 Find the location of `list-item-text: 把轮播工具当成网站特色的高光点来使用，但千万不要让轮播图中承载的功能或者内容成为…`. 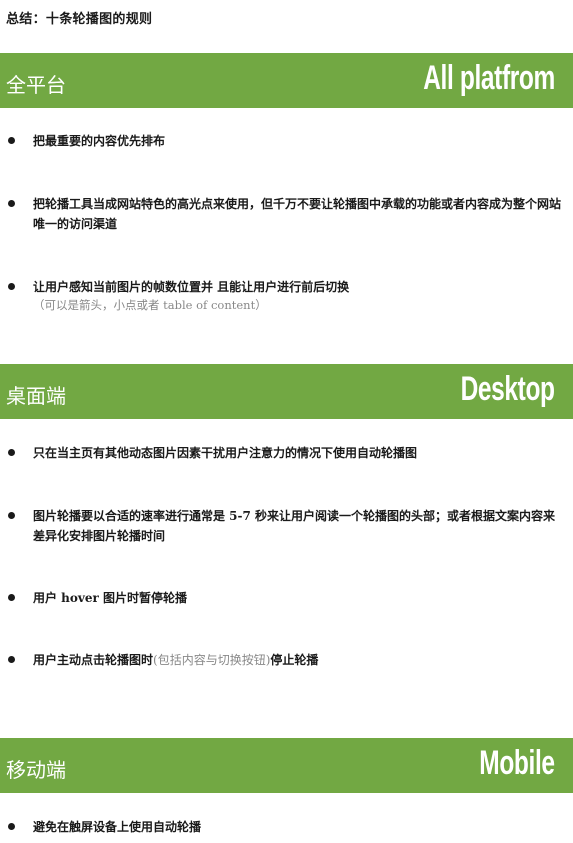

list-item-text: 把轮播工具当成网站特色的高光点来使用，但千万不要让轮播图中承载的功能或者内容成为… is located at coordinates (297, 214).